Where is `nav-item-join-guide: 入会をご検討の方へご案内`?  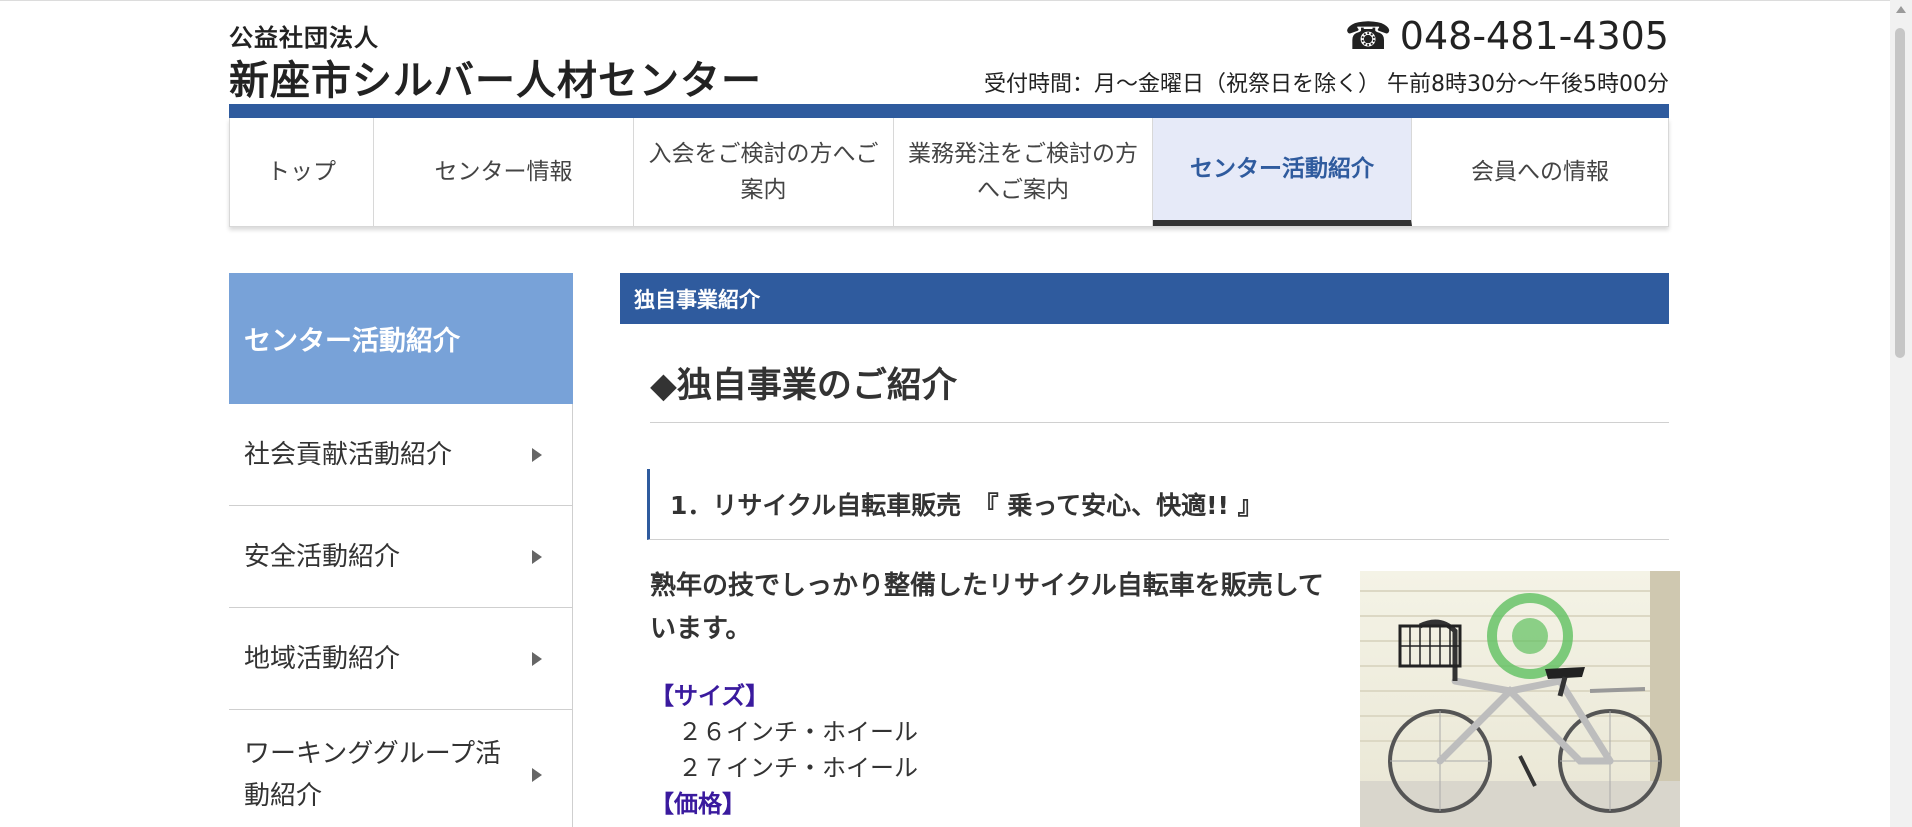
nav-item-join-guide: 入会をご検討の方へご案内 is located at coordinates (764, 172).